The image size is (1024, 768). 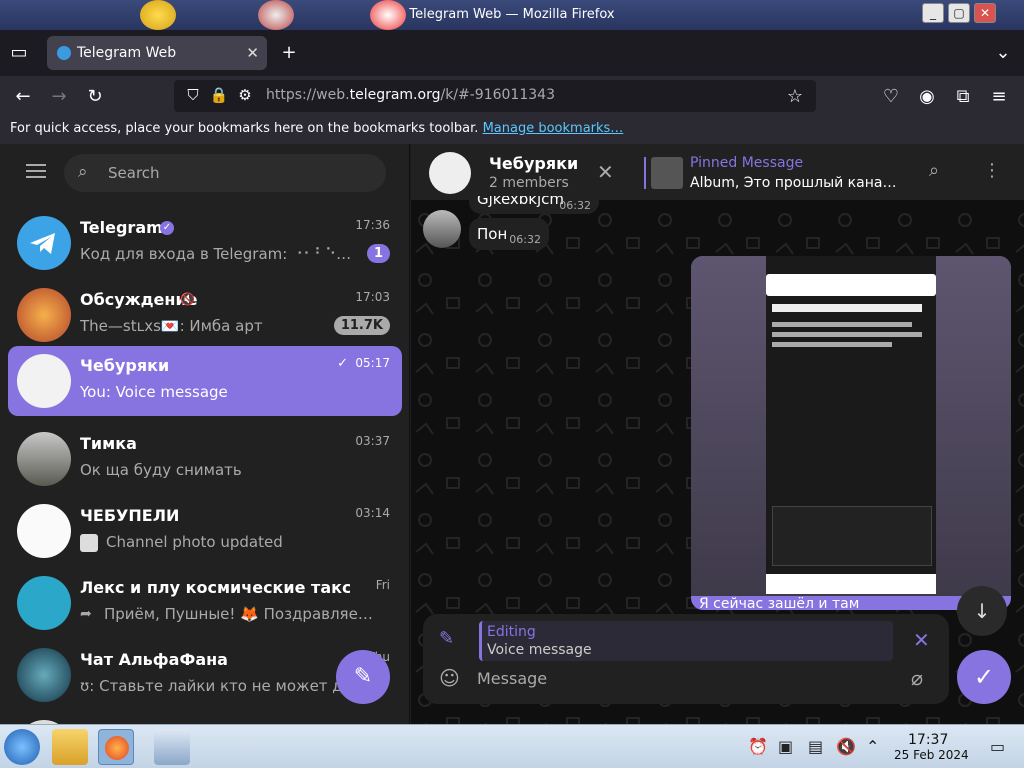 What do you see at coordinates (917, 678) in the screenshot?
I see `attach-icon: ⌀` at bounding box center [917, 678].